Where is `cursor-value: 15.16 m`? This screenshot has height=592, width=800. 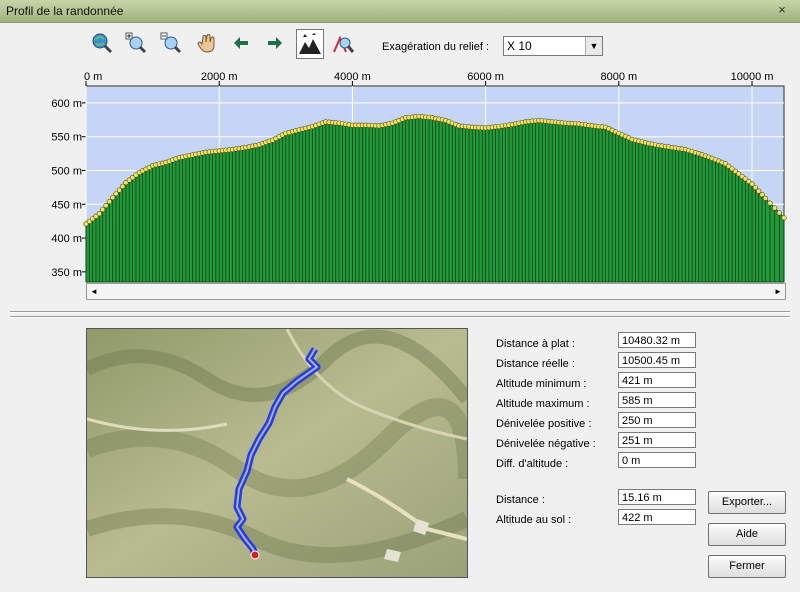
cursor-value: 15.16 m is located at coordinates (657, 497).